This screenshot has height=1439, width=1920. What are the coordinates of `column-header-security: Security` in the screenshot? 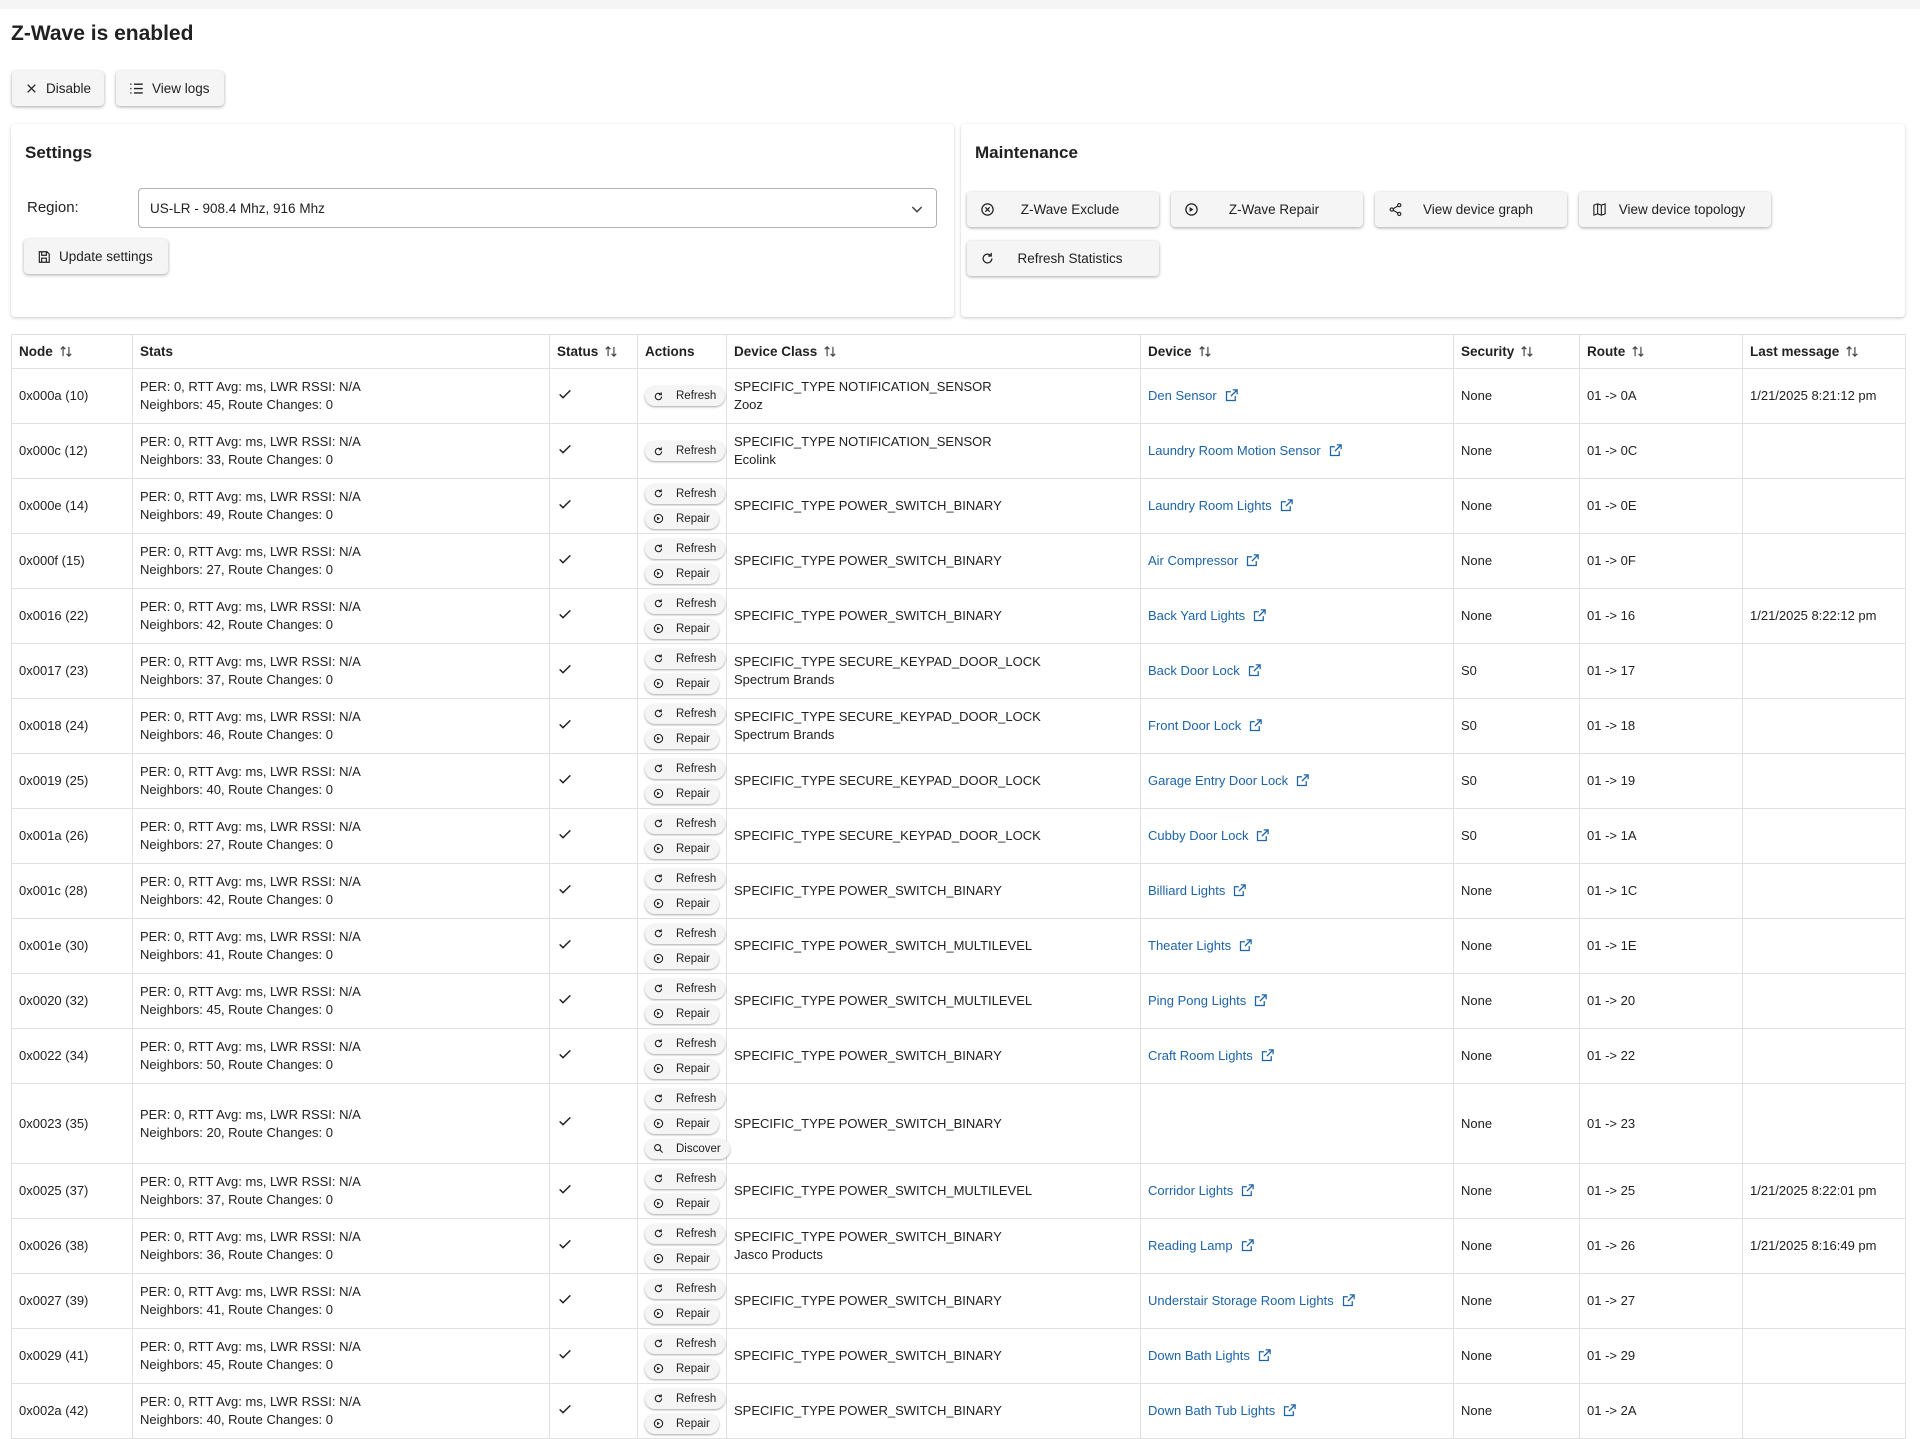 It's located at (1516, 351).